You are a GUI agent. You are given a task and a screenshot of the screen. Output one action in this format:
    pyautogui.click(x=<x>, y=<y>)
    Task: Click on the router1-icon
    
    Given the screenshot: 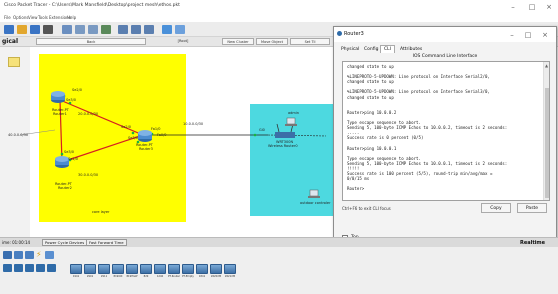 What is the action you would take?
    pyautogui.click(x=58, y=97)
    